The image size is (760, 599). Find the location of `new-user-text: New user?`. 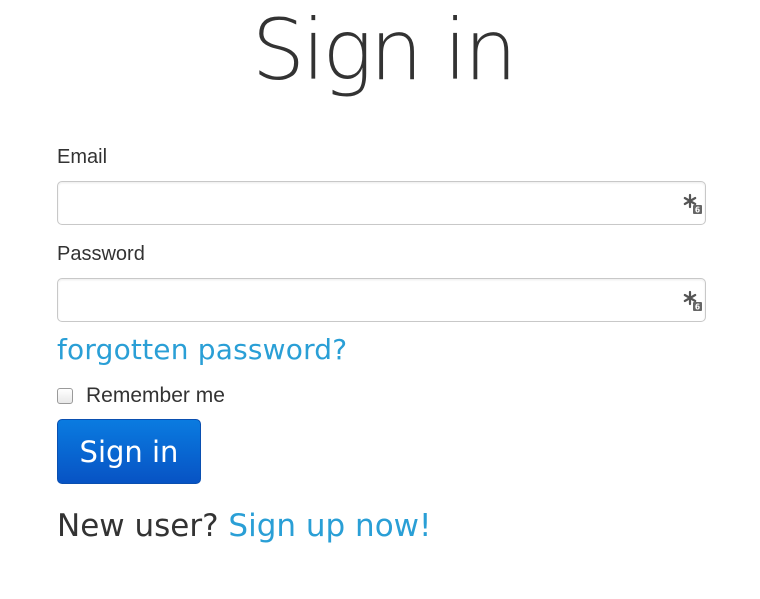

new-user-text: New user? is located at coordinates (138, 526).